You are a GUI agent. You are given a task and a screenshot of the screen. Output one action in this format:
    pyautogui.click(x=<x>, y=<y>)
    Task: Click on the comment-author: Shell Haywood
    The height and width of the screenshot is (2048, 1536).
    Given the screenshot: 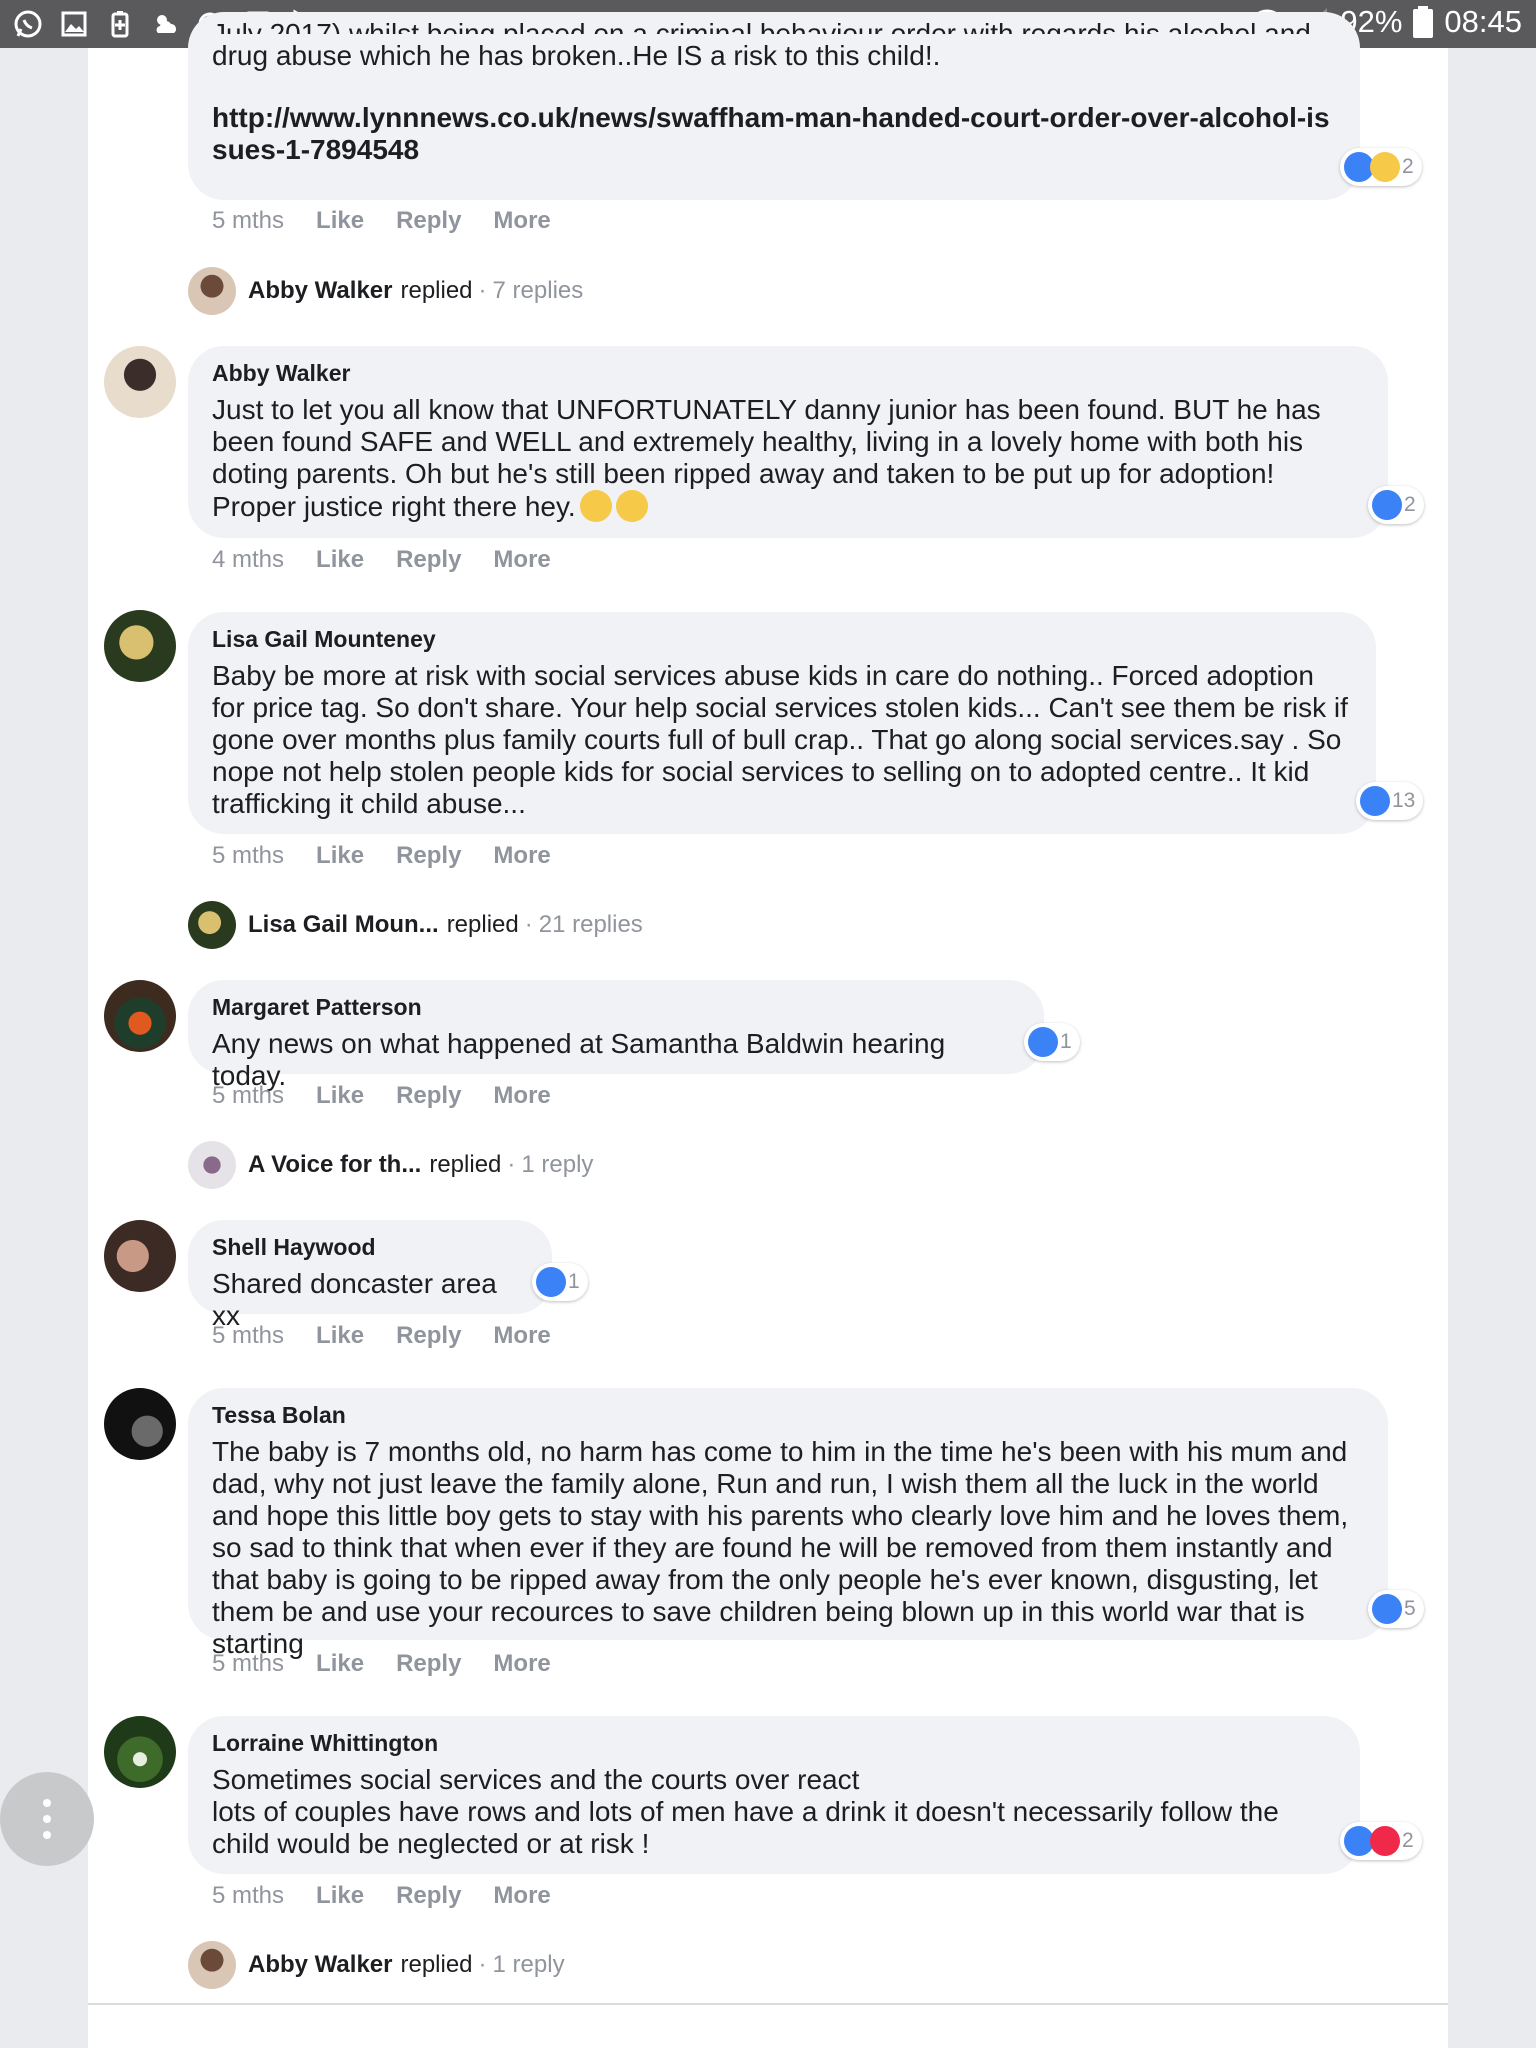 What is the action you would take?
    pyautogui.click(x=370, y=1247)
    